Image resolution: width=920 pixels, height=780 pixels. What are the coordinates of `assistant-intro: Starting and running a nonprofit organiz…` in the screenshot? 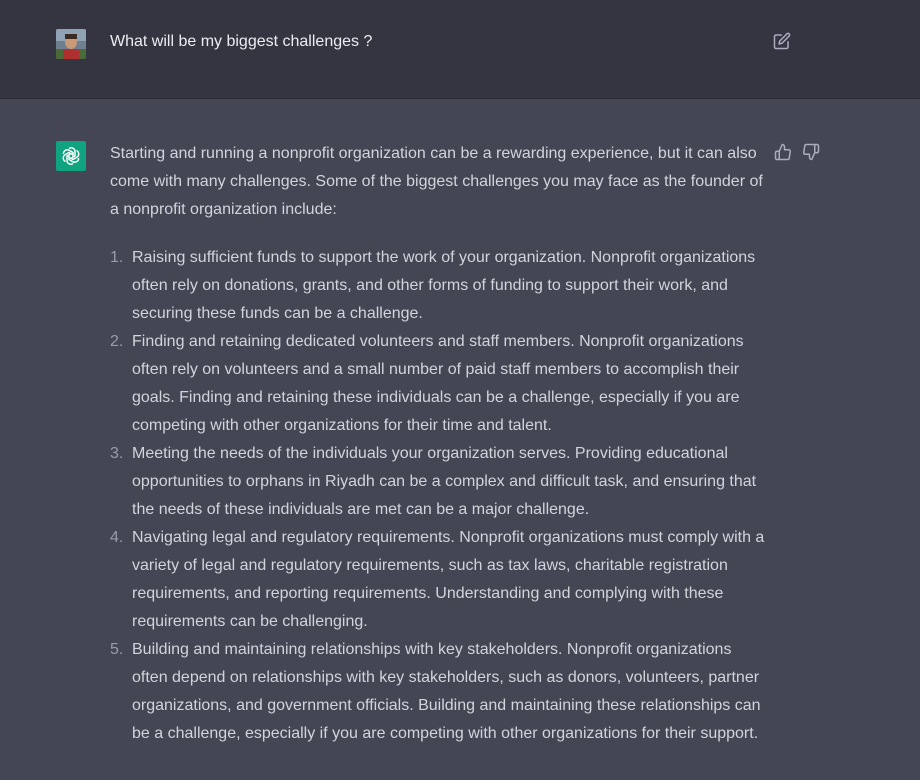 It's located at (436, 181).